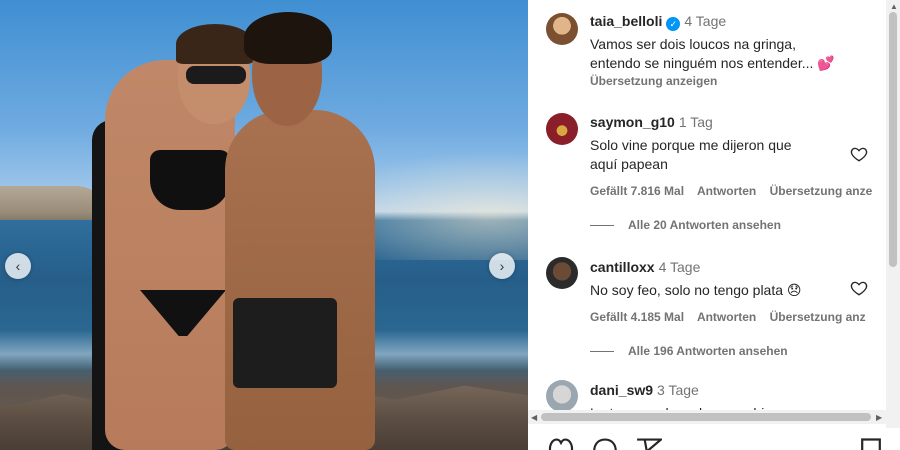 This screenshot has height=450, width=900. Describe the element at coordinates (706, 417) in the screenshot. I see `horizontal-scrollbar-thumb` at that location.